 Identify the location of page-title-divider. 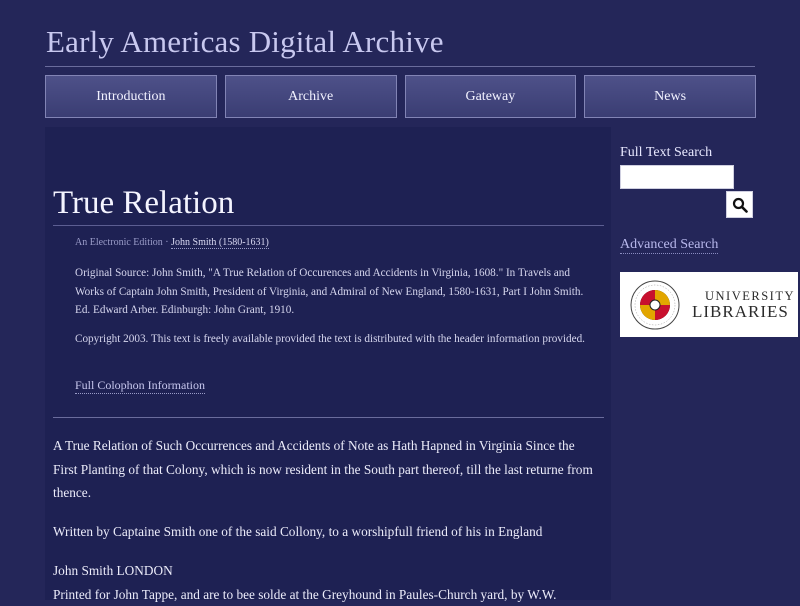
(328, 225).